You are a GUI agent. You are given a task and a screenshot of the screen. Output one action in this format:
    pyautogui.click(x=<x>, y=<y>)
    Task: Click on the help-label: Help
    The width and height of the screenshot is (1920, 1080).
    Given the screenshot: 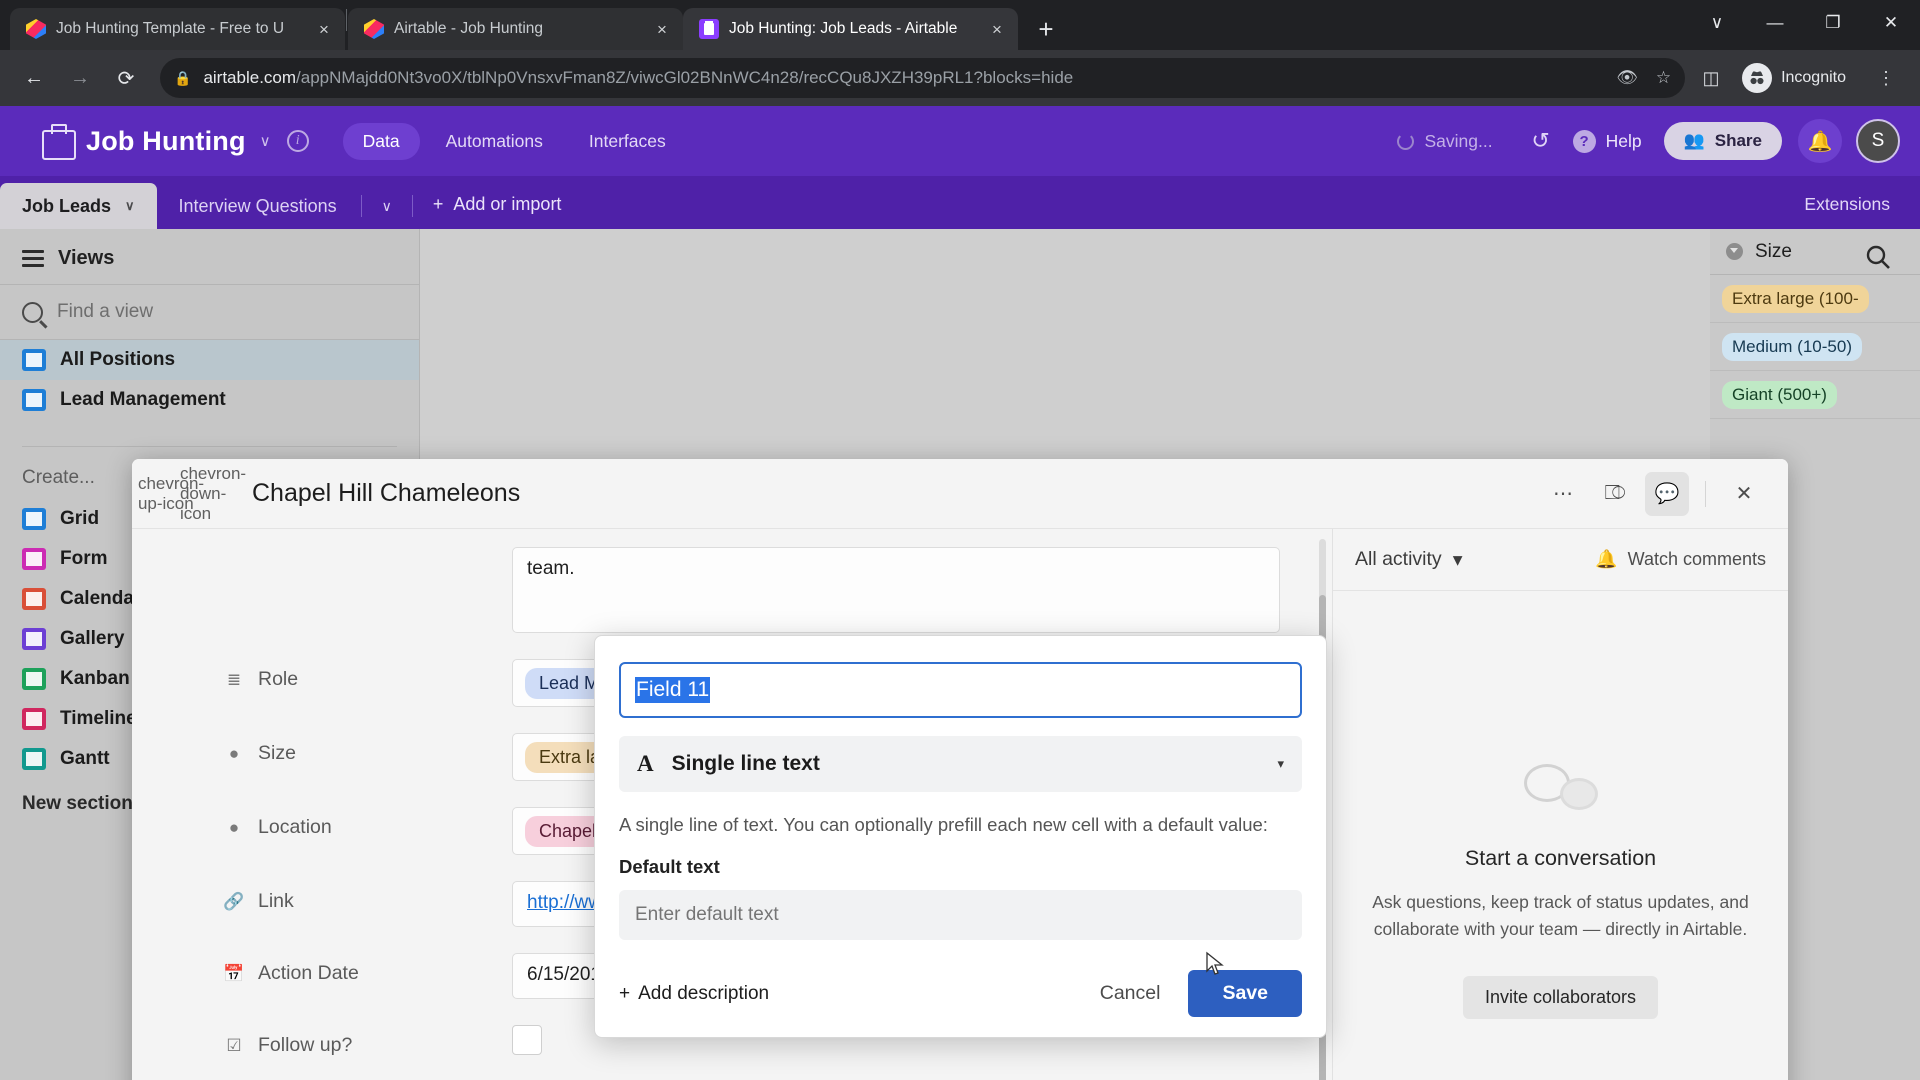 What is the action you would take?
    pyautogui.click(x=1623, y=140)
    